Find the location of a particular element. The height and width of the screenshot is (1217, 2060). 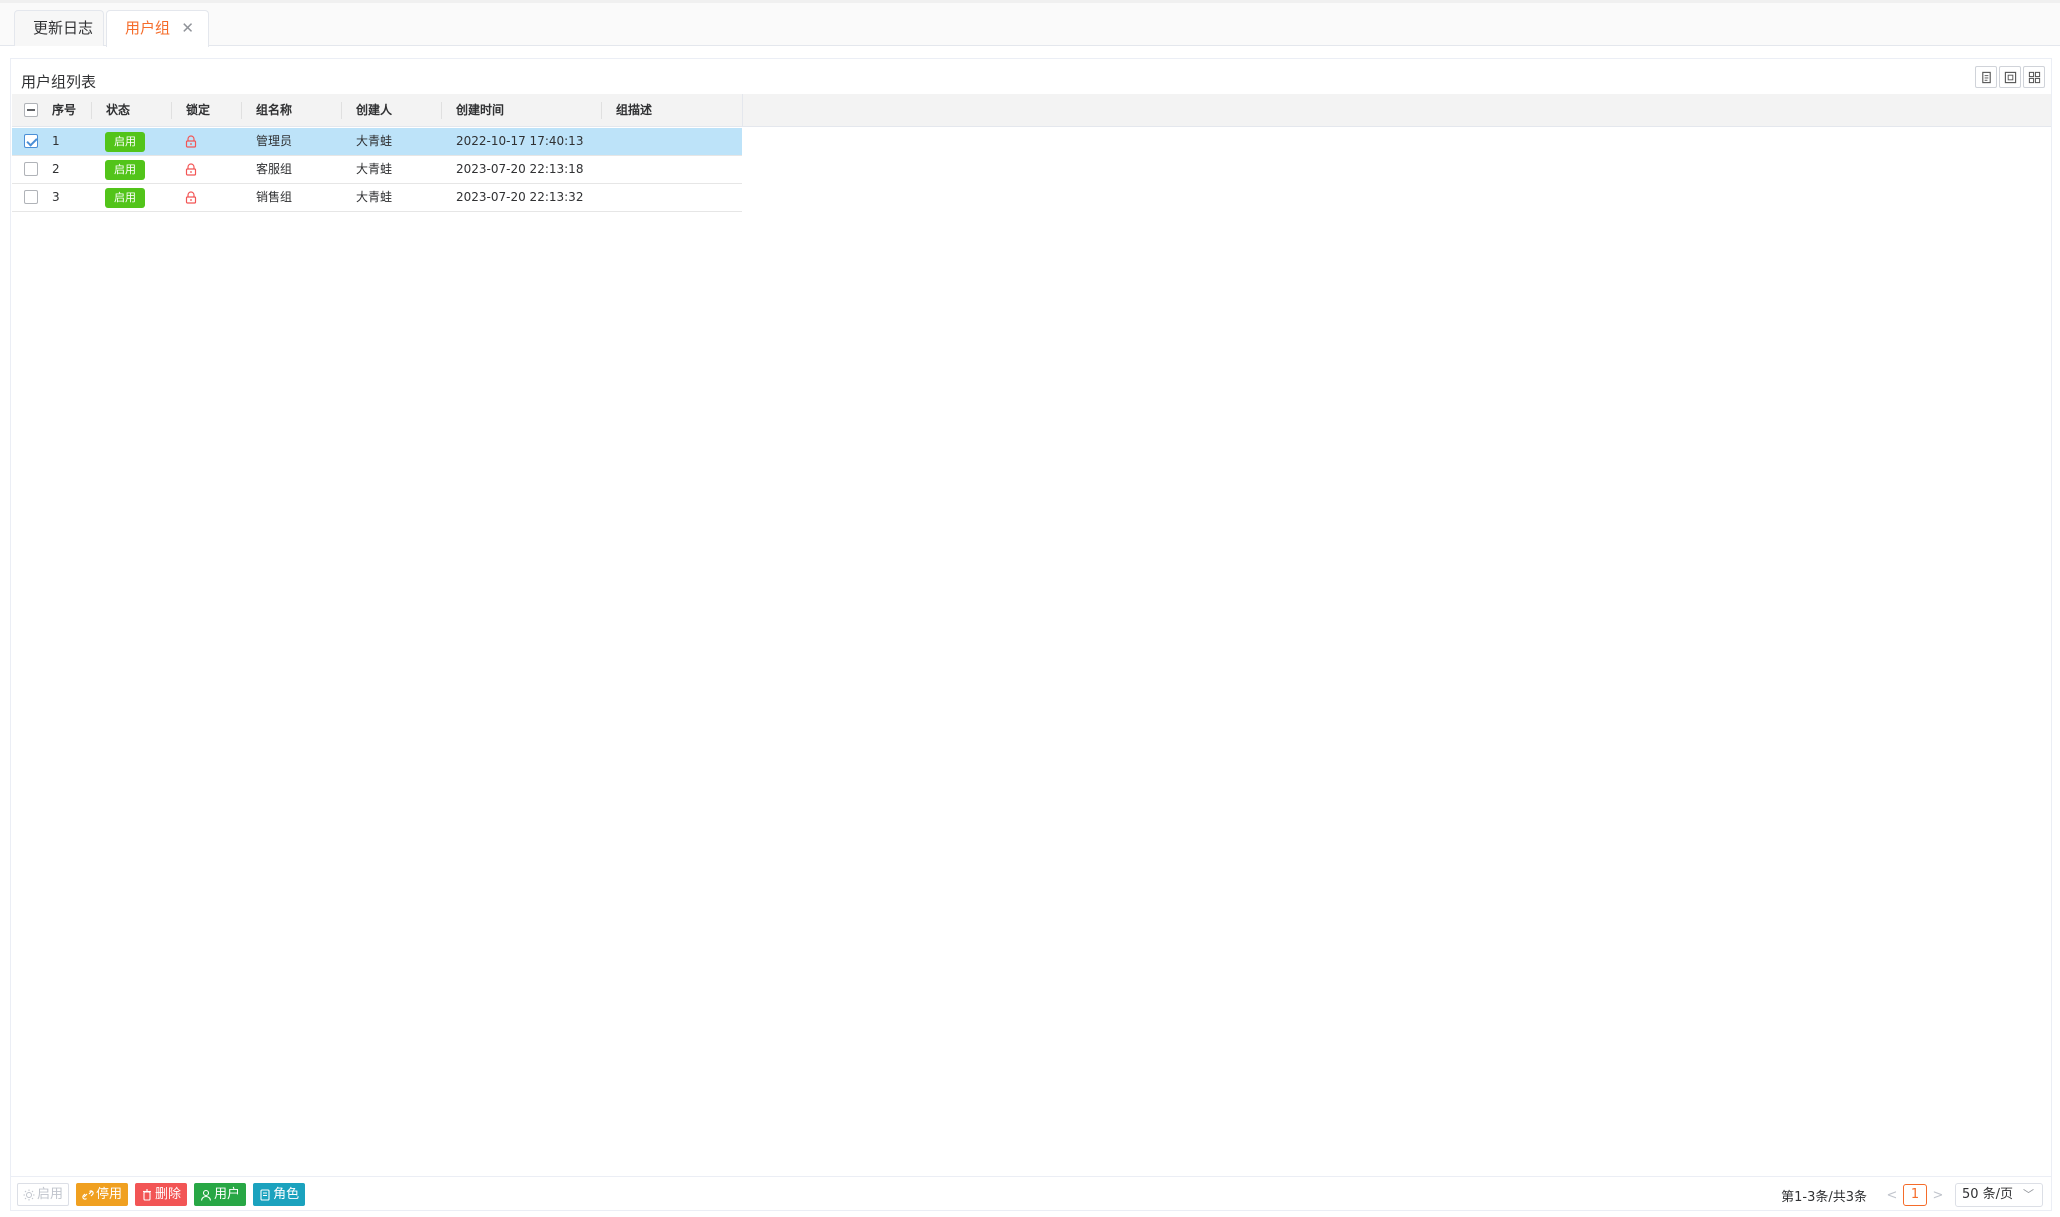

table-toolbar is located at coordinates (2010, 77).